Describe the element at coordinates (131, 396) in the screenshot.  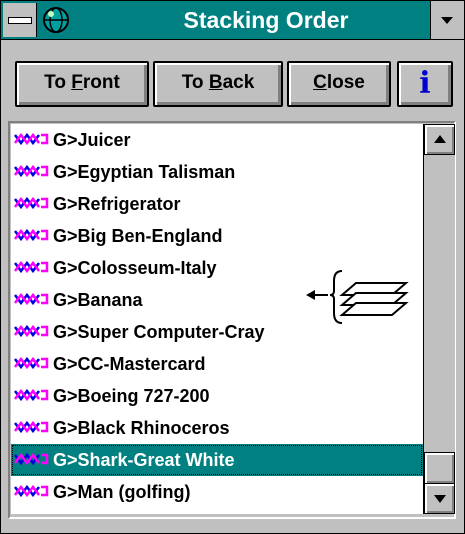
I see `list-item-label: G>Boeing 727-200` at that location.